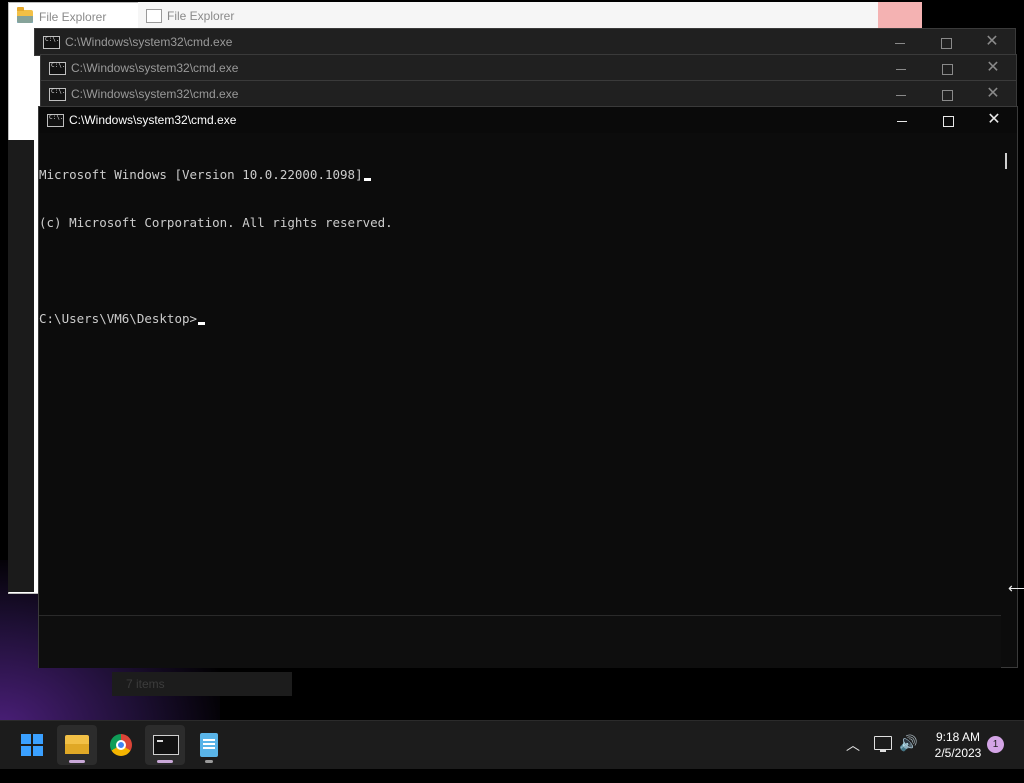  What do you see at coordinates (145, 684) in the screenshot?
I see `item-count: 7 items` at bounding box center [145, 684].